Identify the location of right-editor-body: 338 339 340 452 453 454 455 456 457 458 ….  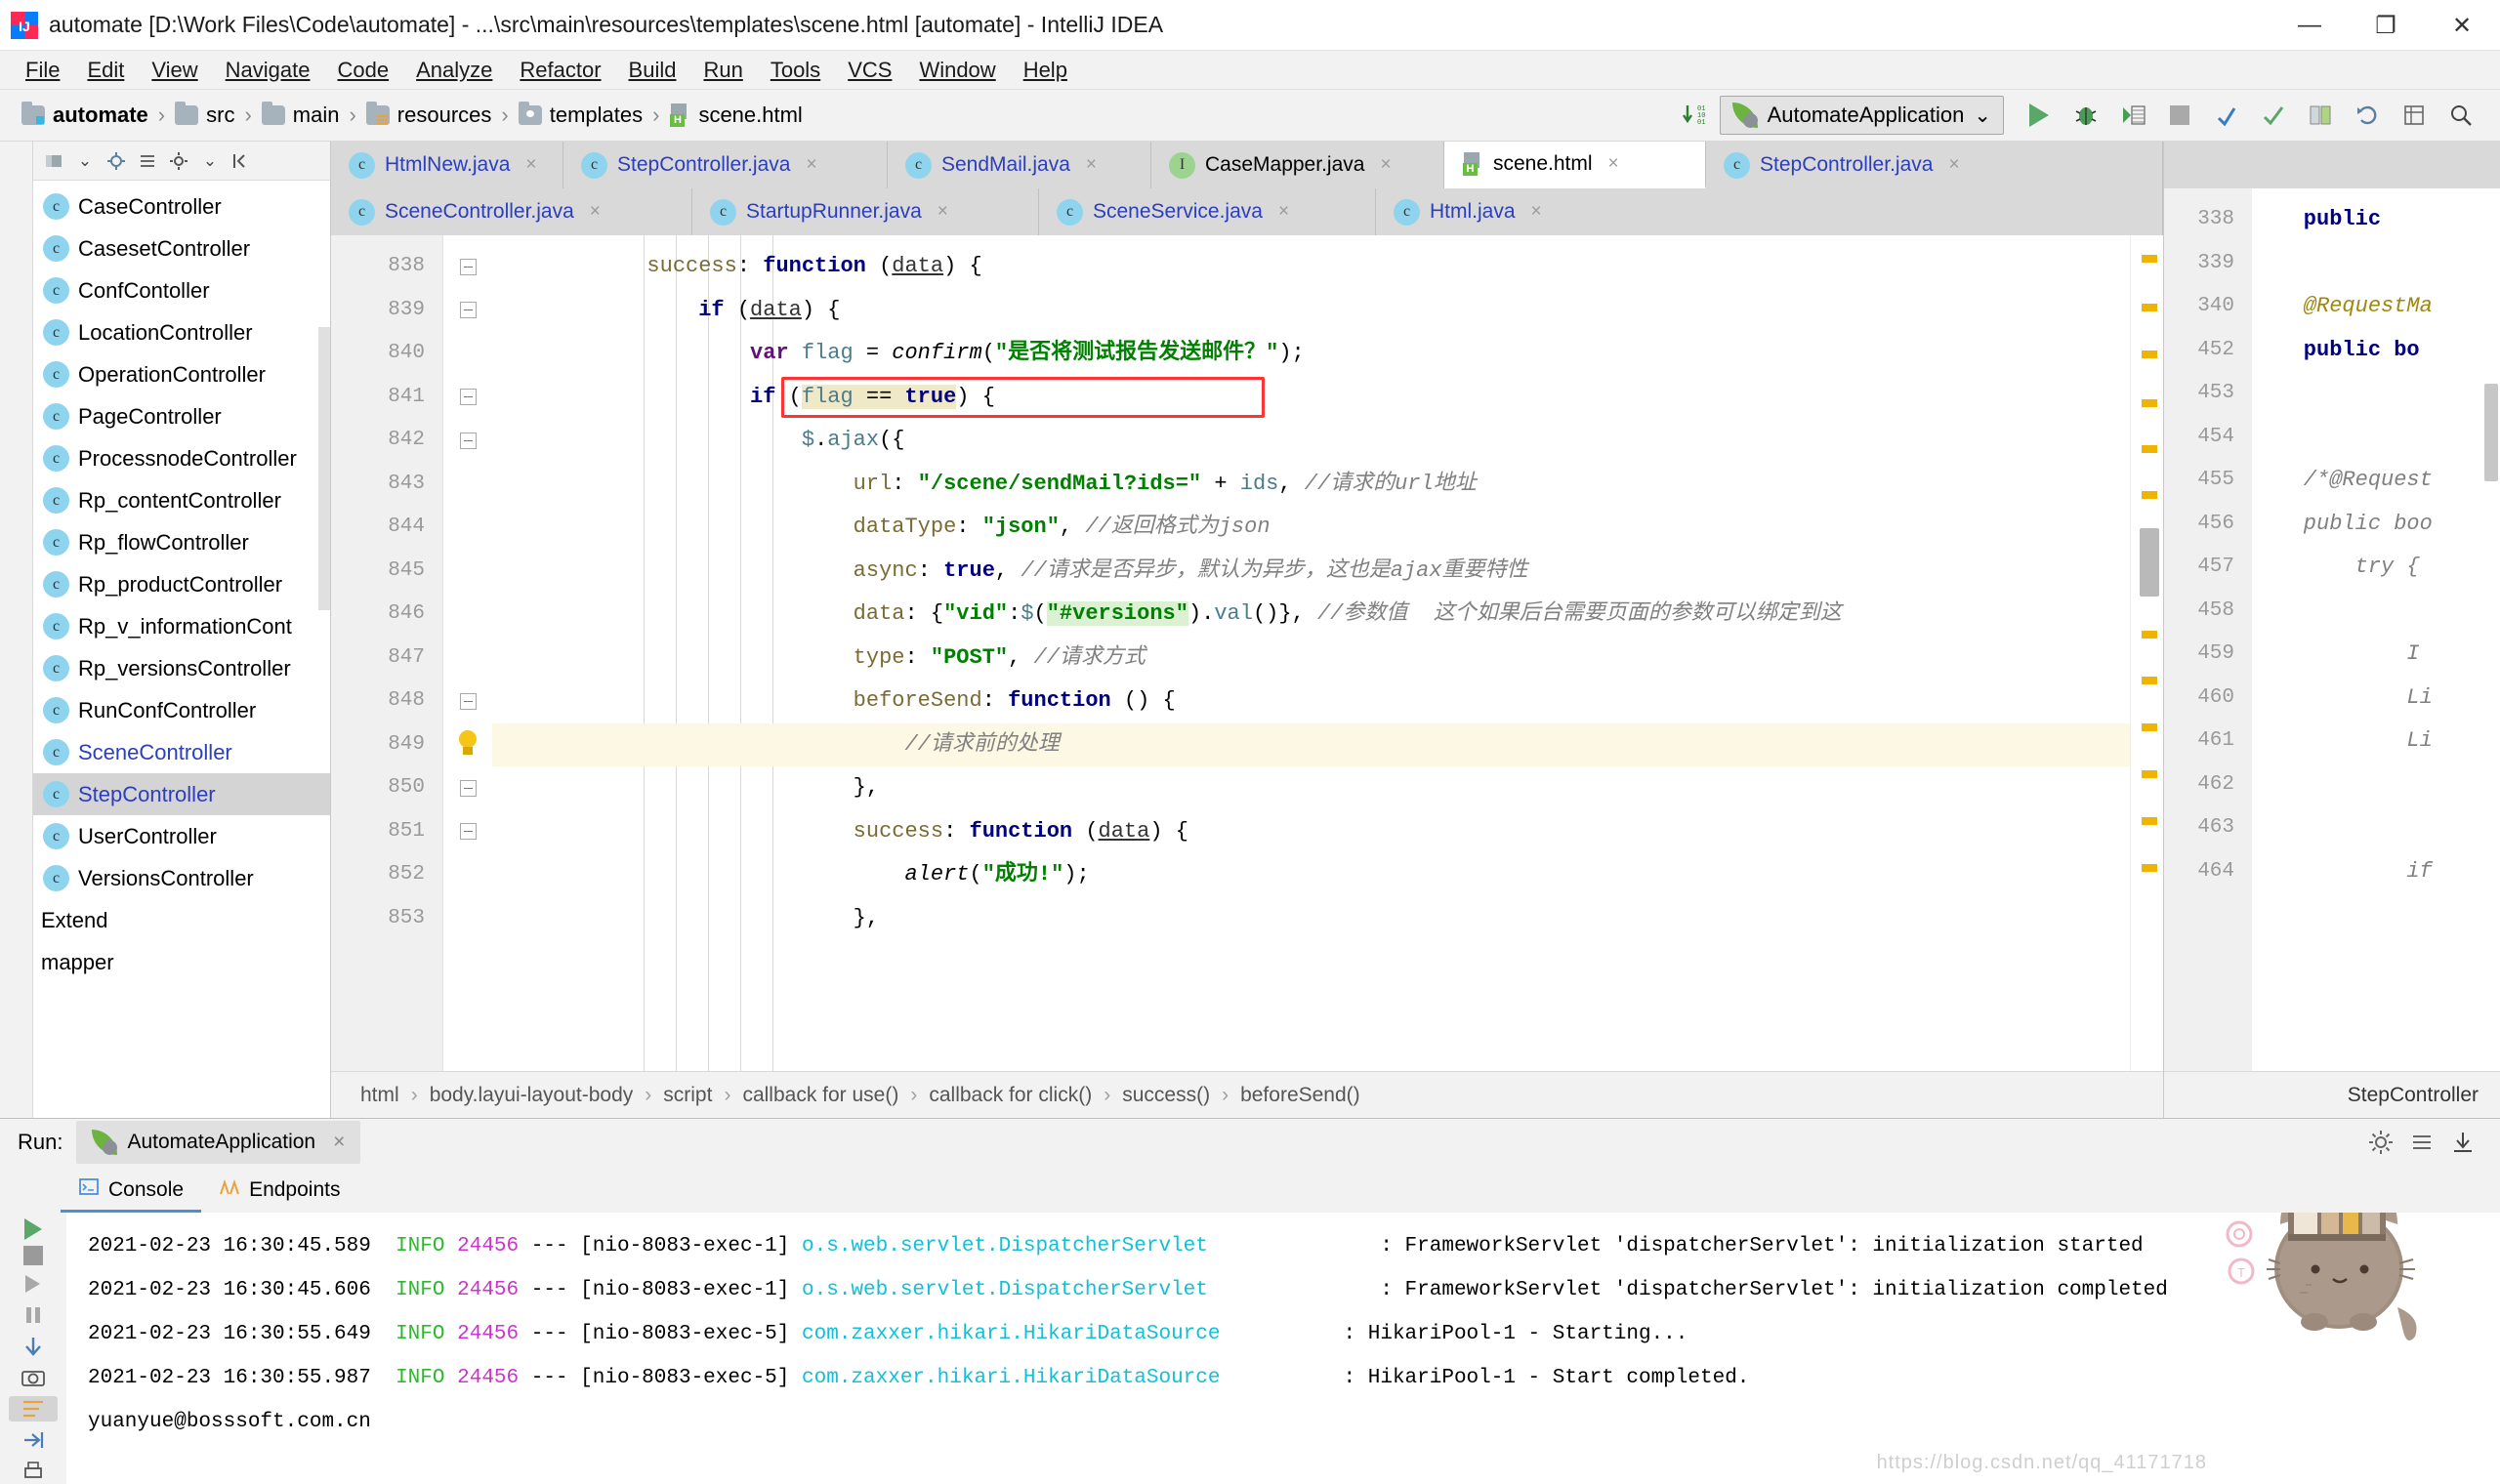
(2332, 630).